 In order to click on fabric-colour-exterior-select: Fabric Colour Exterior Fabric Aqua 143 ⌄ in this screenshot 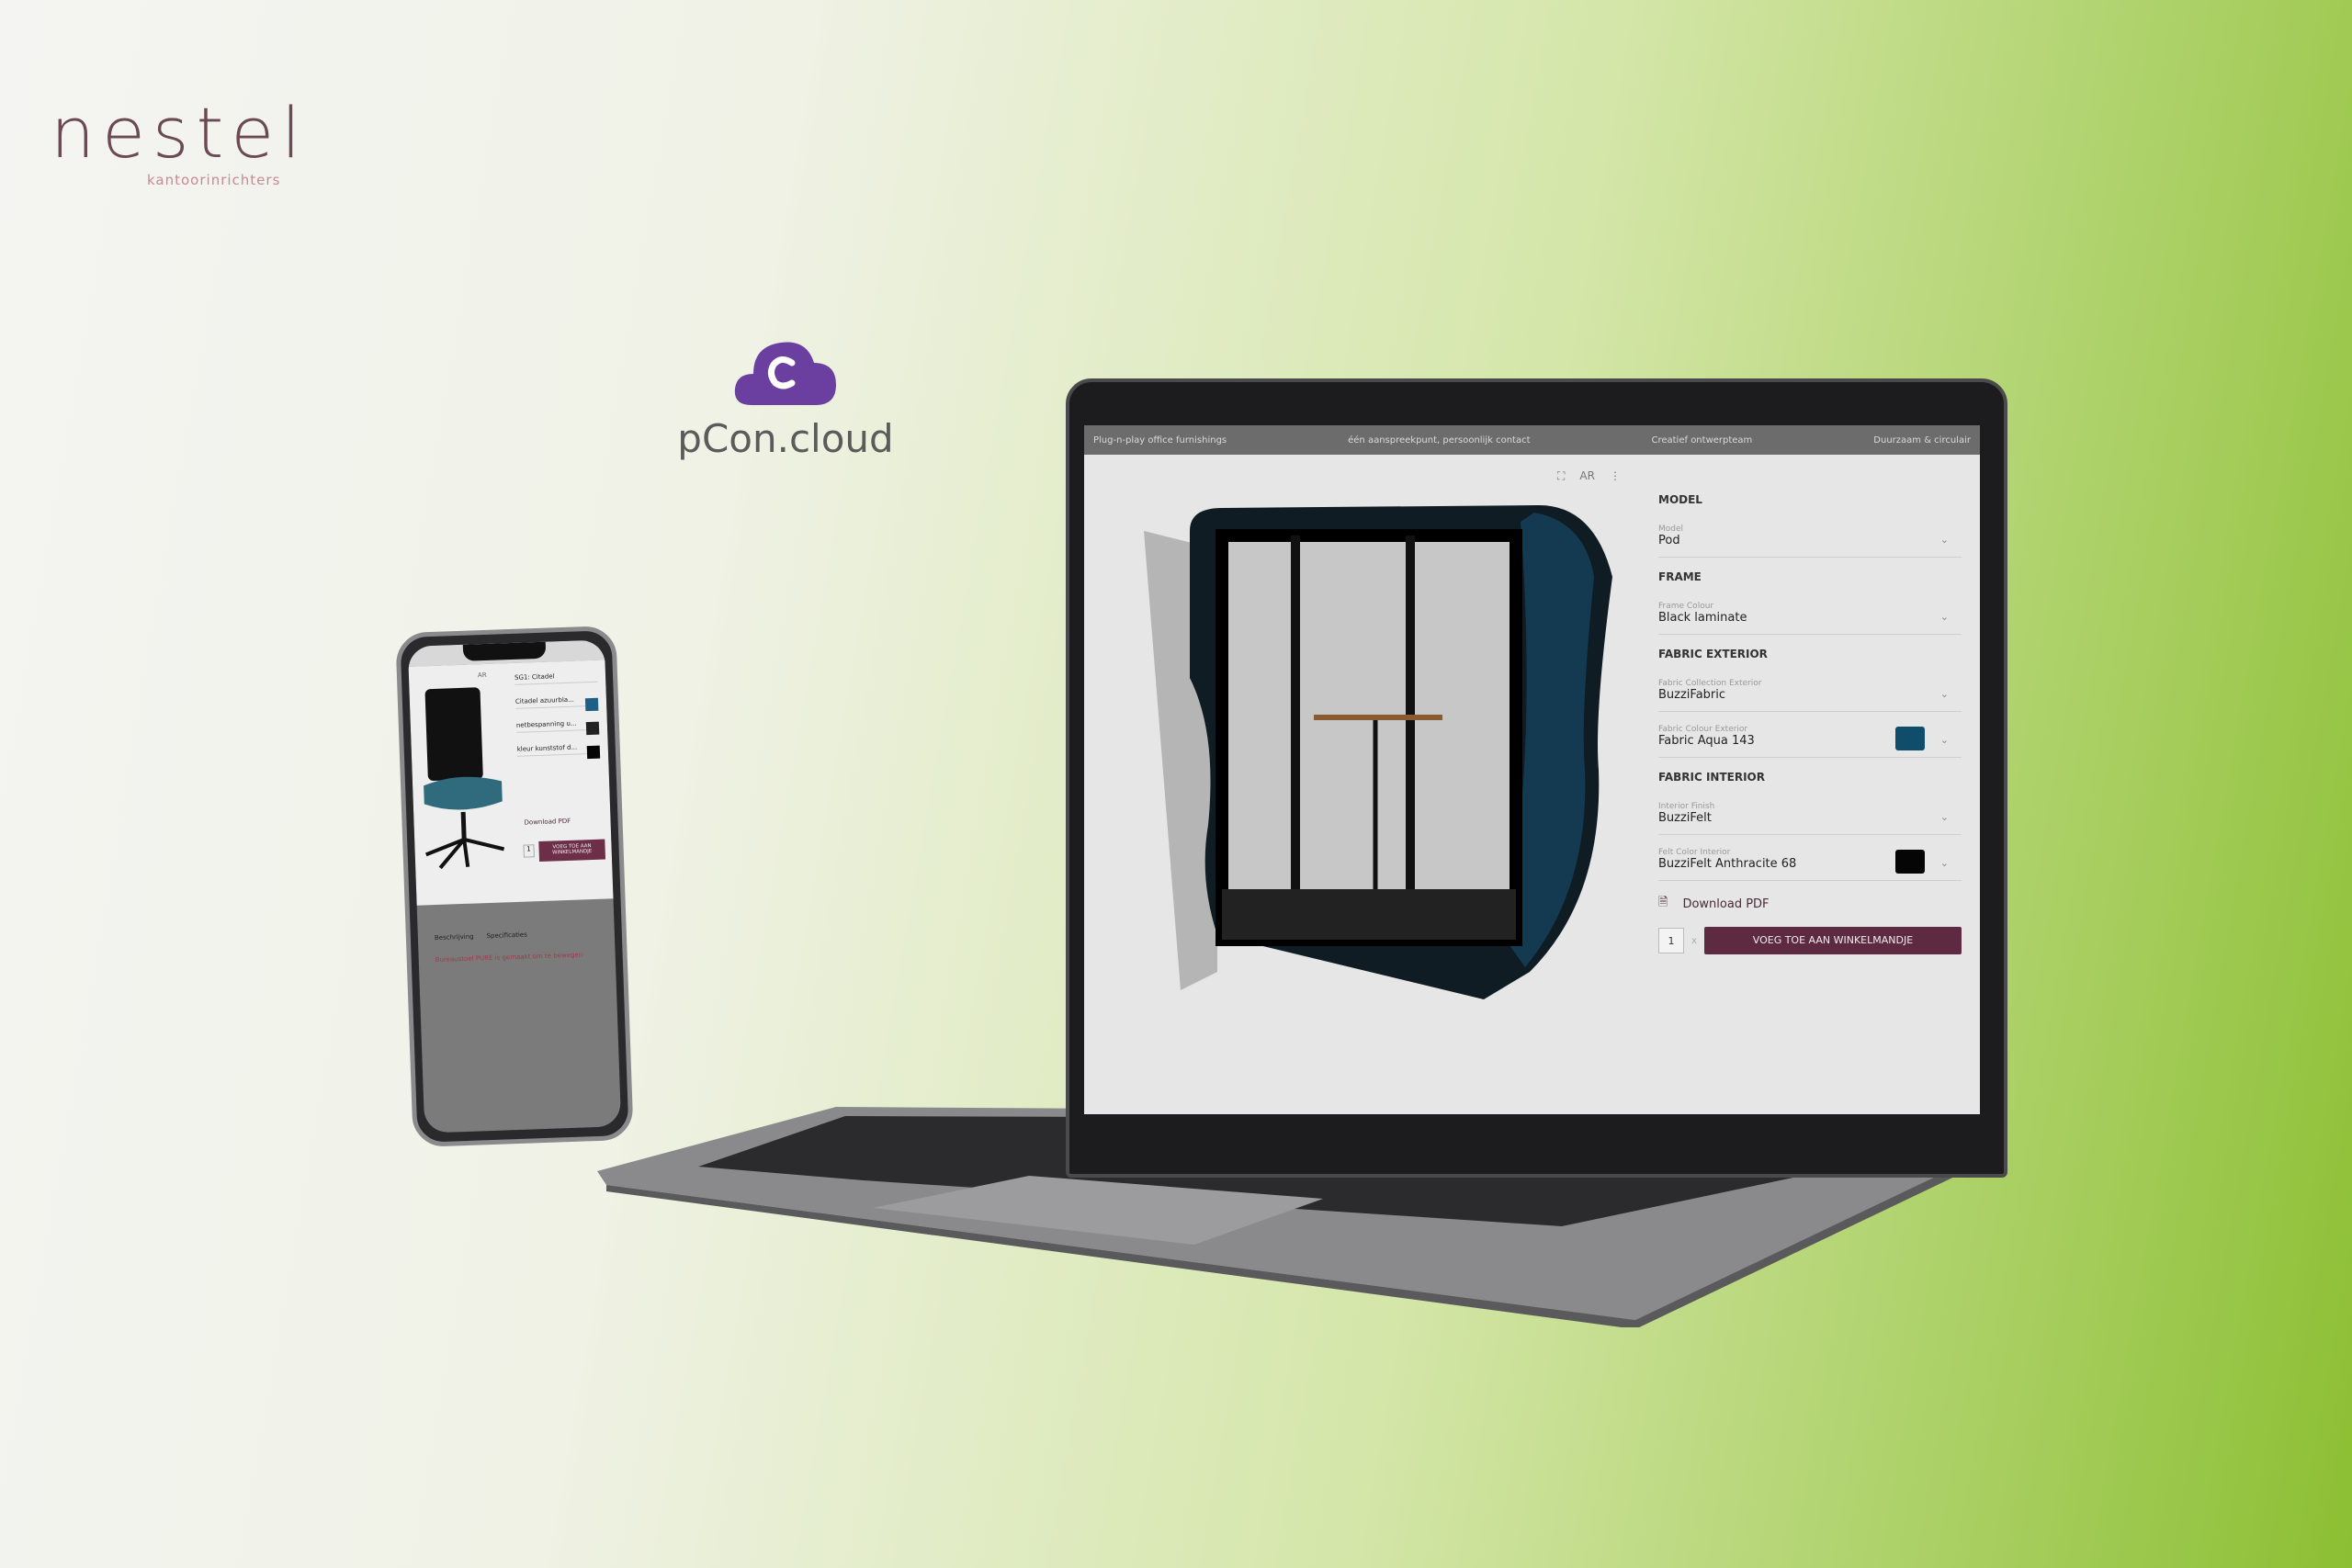, I will do `click(1810, 738)`.